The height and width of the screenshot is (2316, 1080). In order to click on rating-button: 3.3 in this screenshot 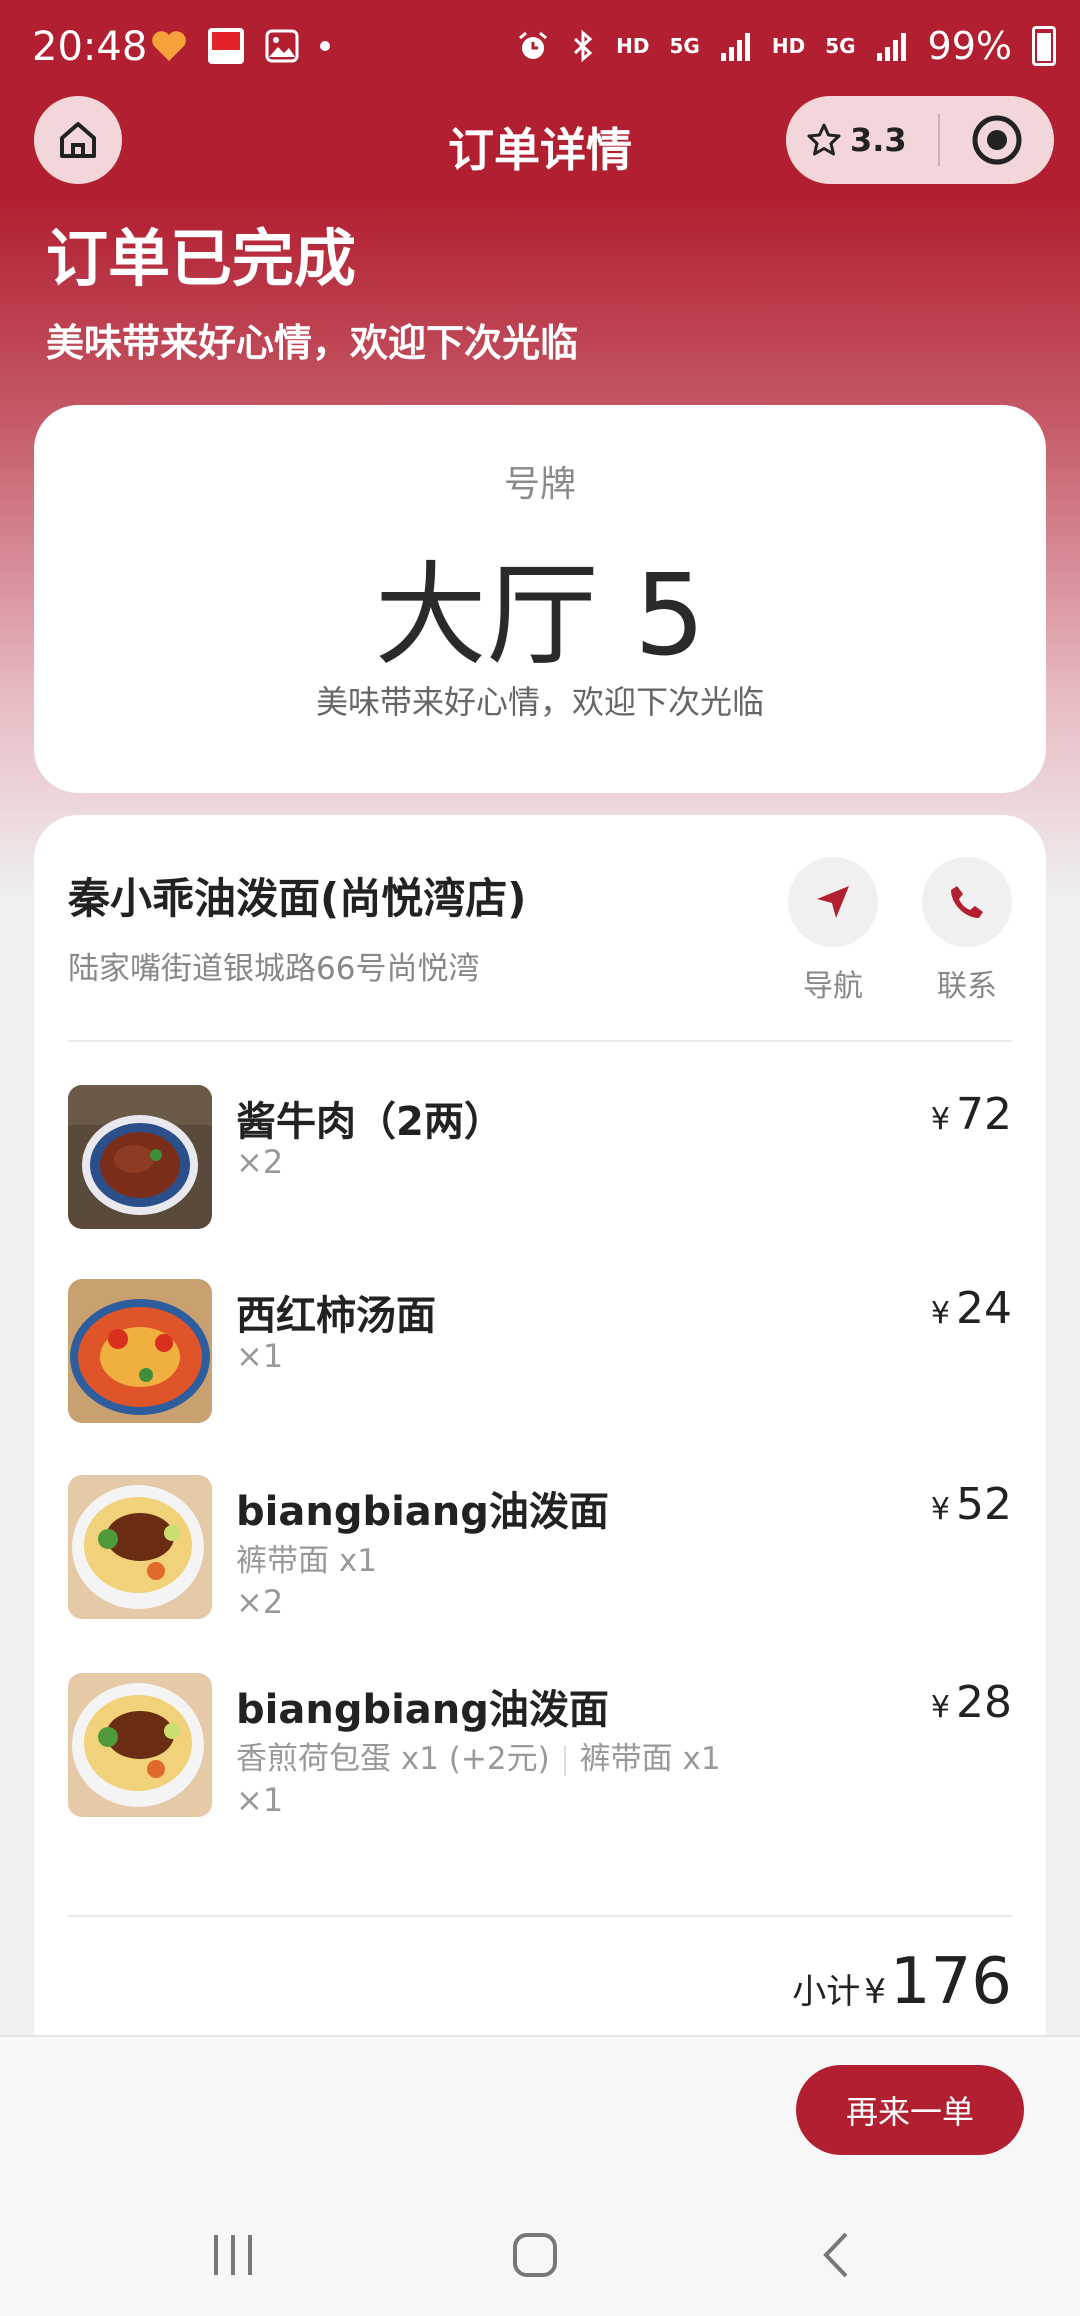, I will do `click(862, 140)`.